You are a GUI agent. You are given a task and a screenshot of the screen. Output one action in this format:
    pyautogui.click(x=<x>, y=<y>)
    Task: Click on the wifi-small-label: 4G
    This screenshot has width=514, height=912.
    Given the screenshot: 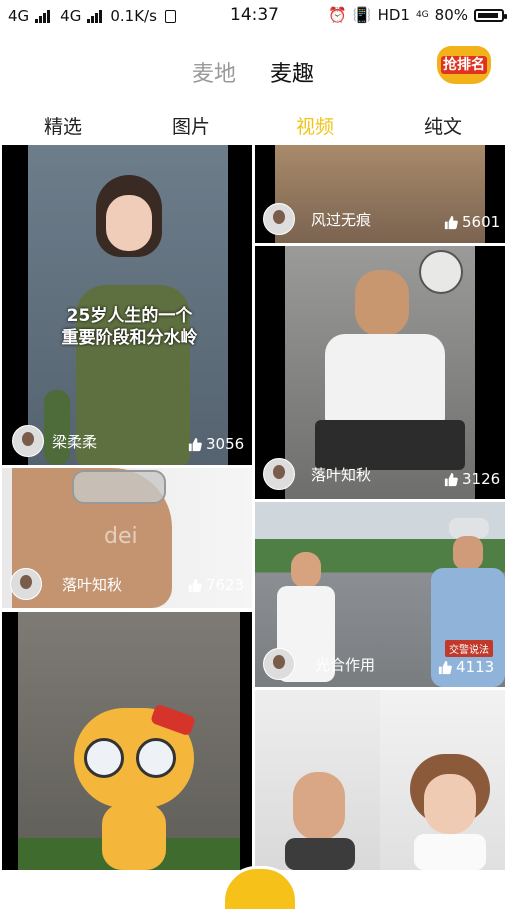 What is the action you would take?
    pyautogui.click(x=422, y=15)
    